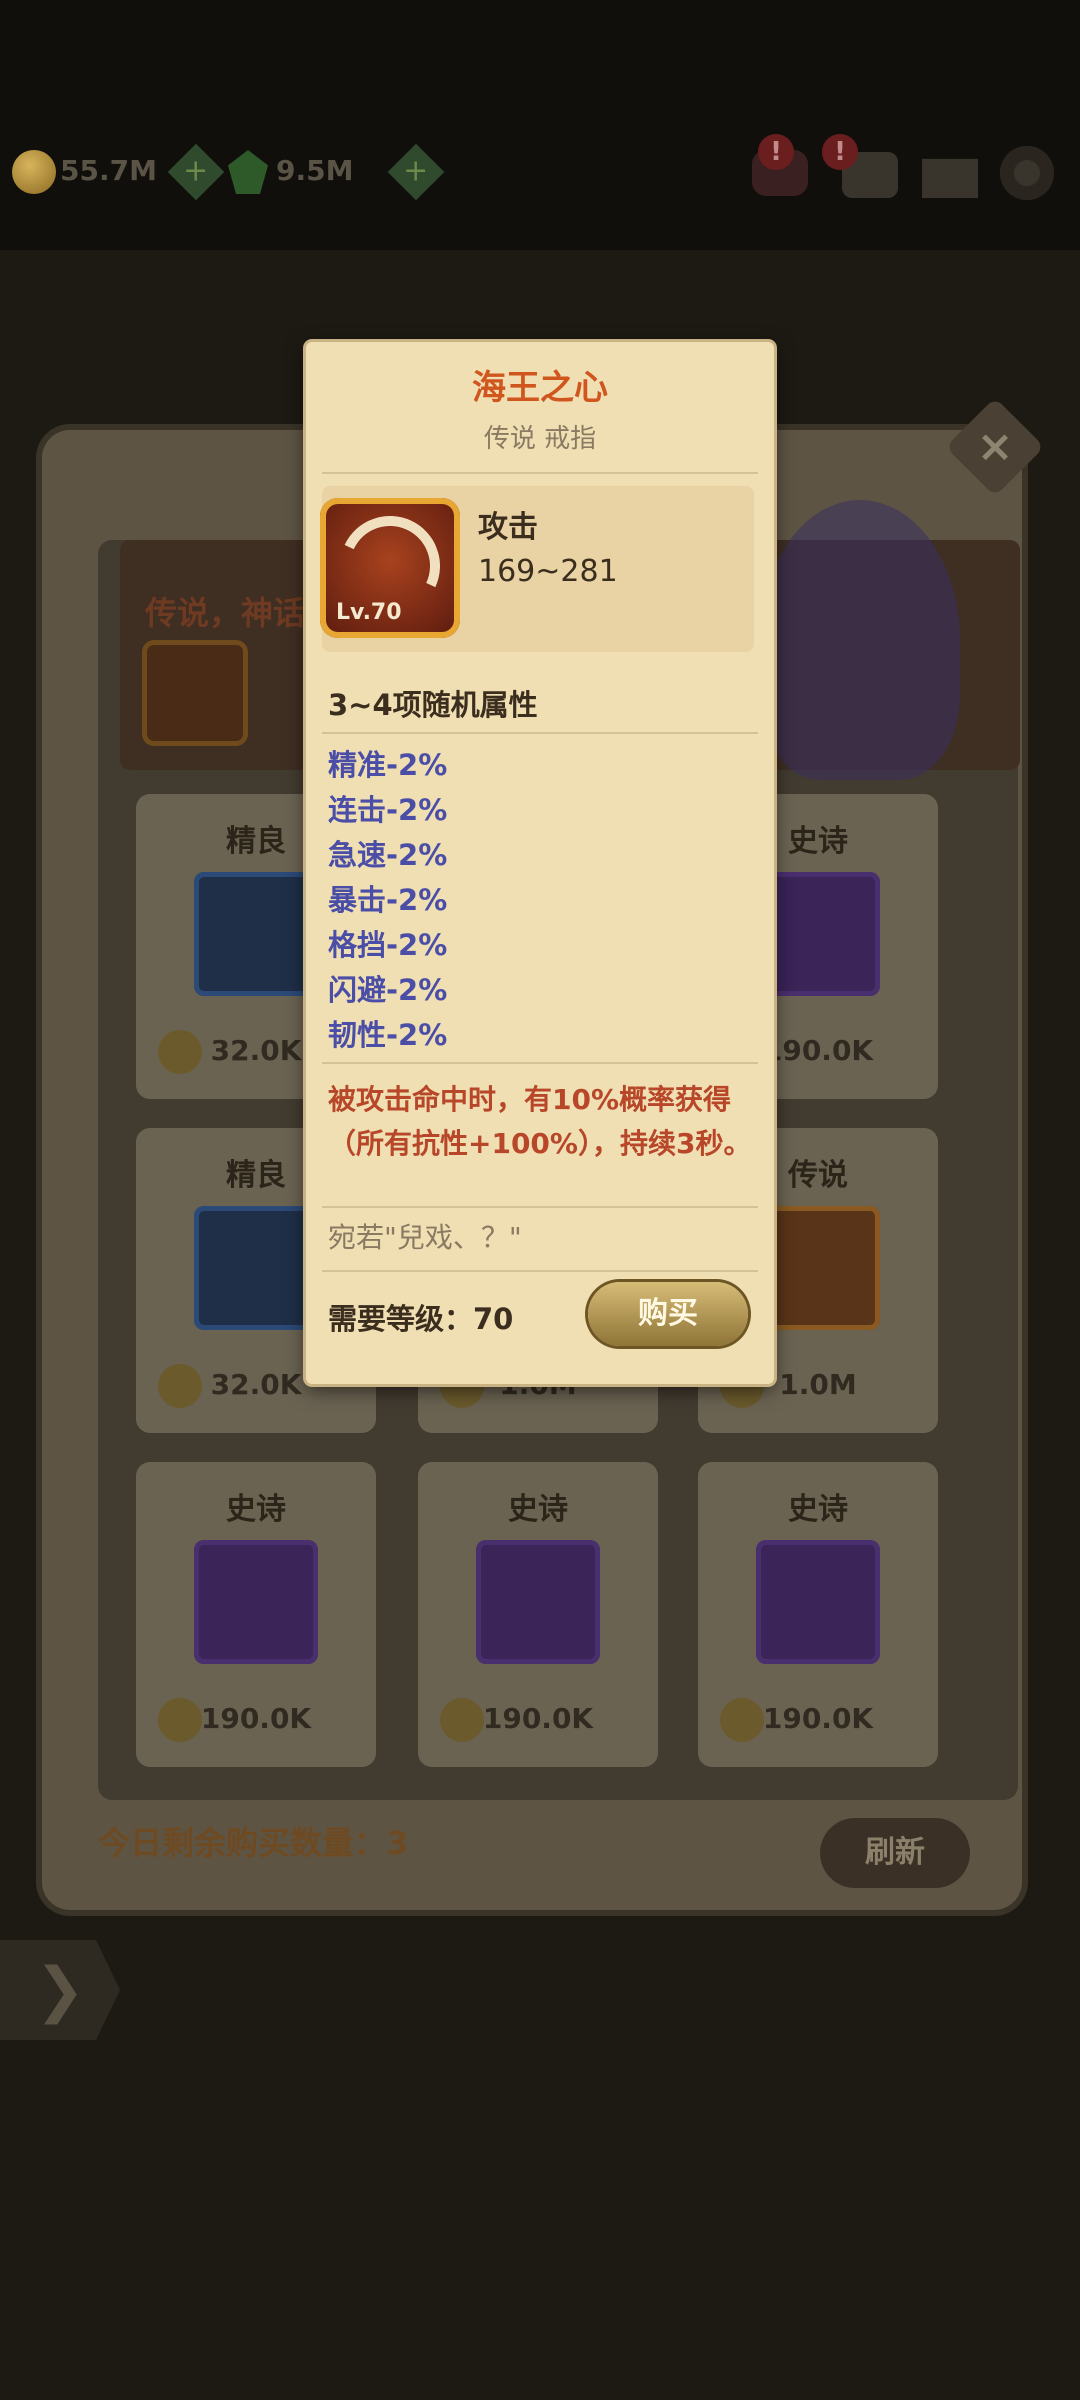 Image resolution: width=1080 pixels, height=2400 pixels. Describe the element at coordinates (34, 172) in the screenshot. I see `gold-coin-icon` at that location.